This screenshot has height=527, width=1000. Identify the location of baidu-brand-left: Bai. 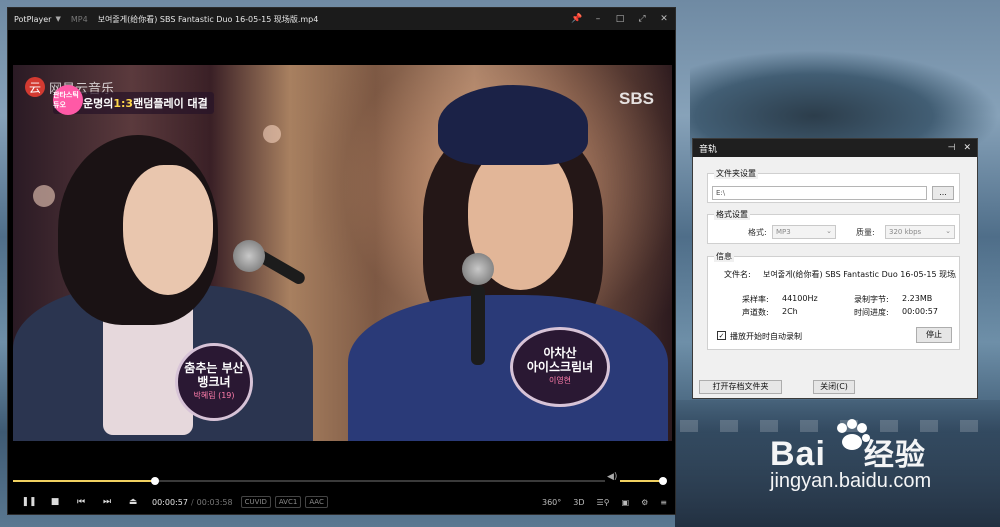
(798, 454).